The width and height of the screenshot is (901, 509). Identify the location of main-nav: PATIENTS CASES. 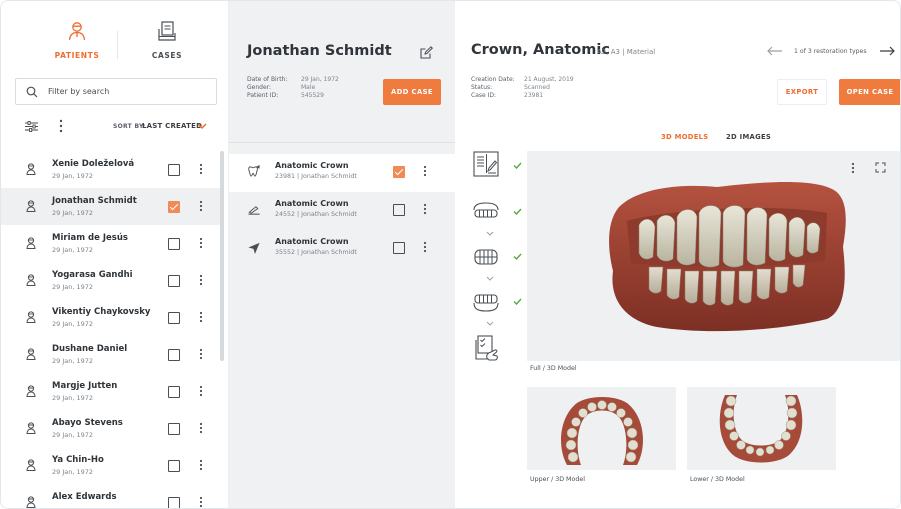
(114, 37).